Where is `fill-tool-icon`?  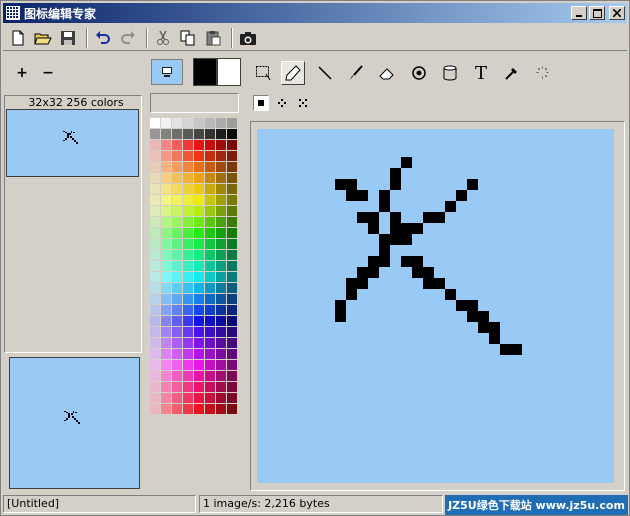 fill-tool-icon is located at coordinates (419, 73).